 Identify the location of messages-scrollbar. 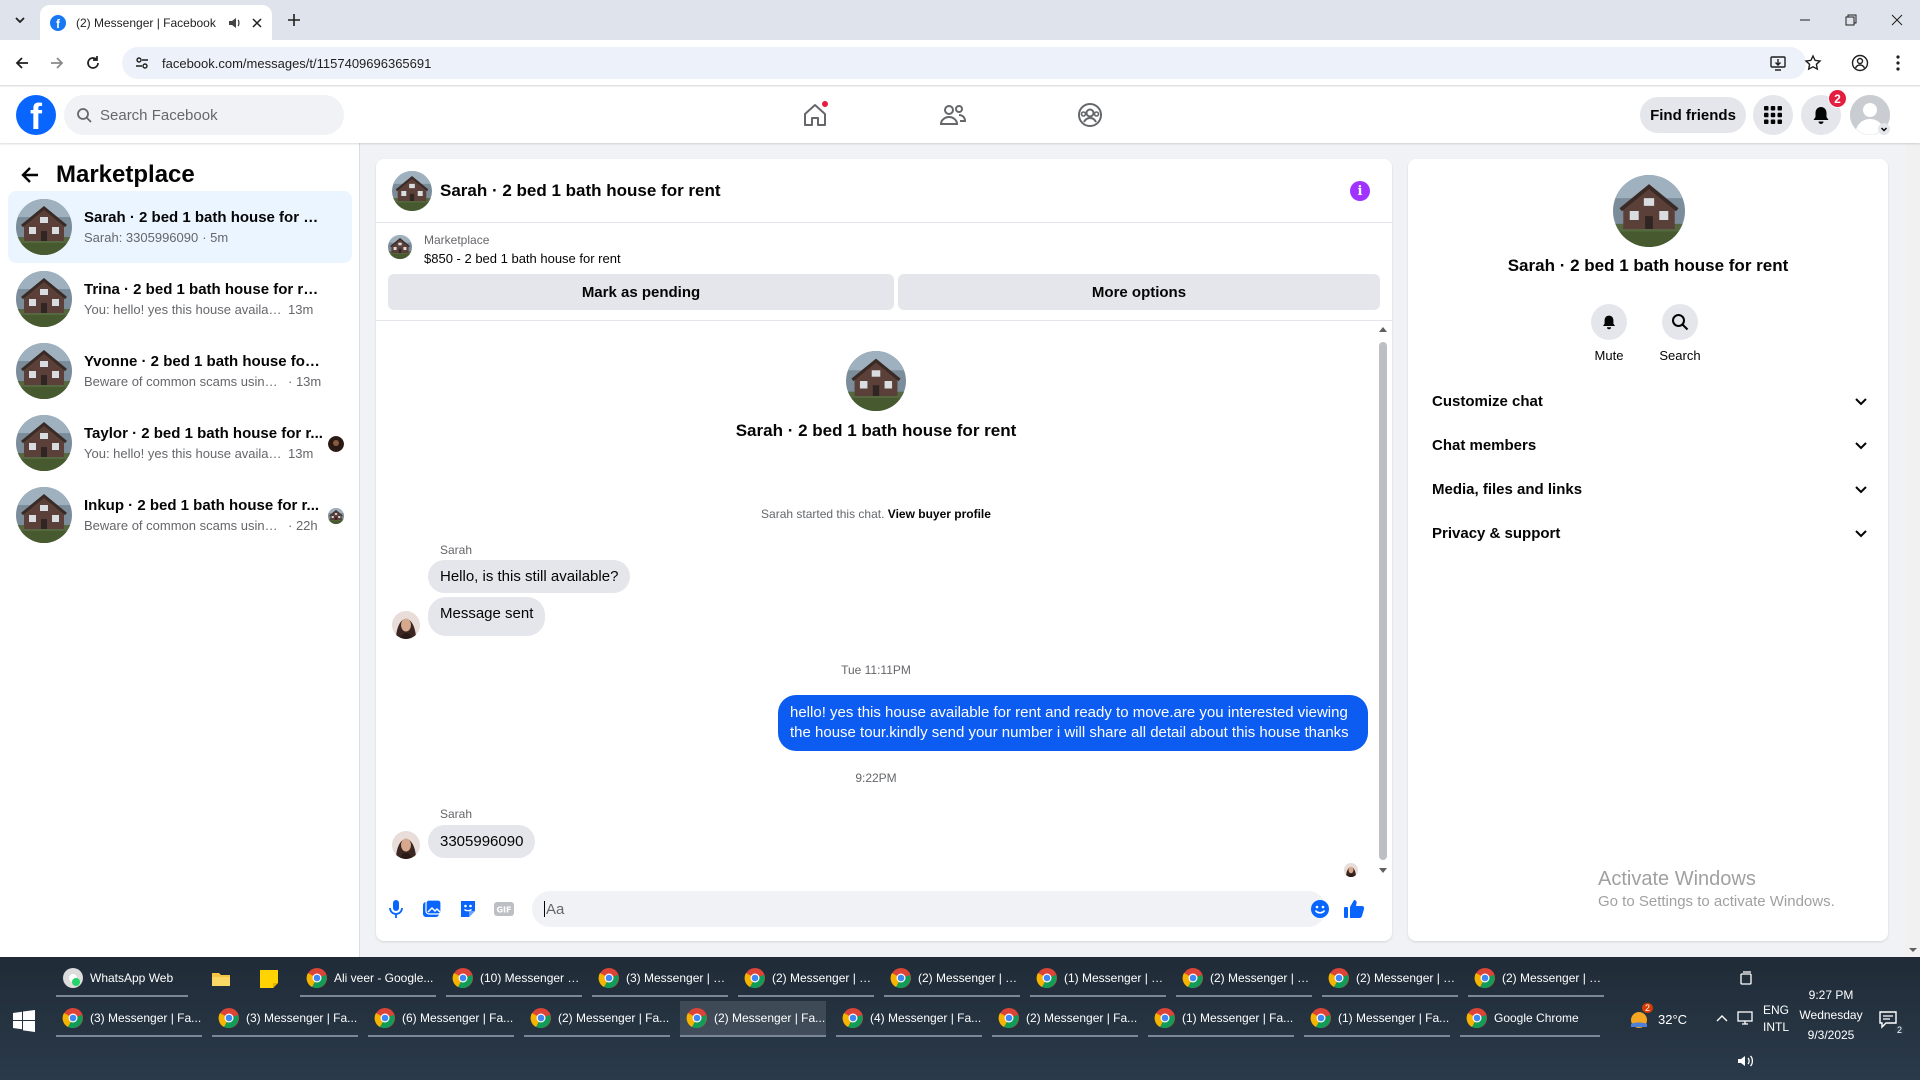
(1383, 599).